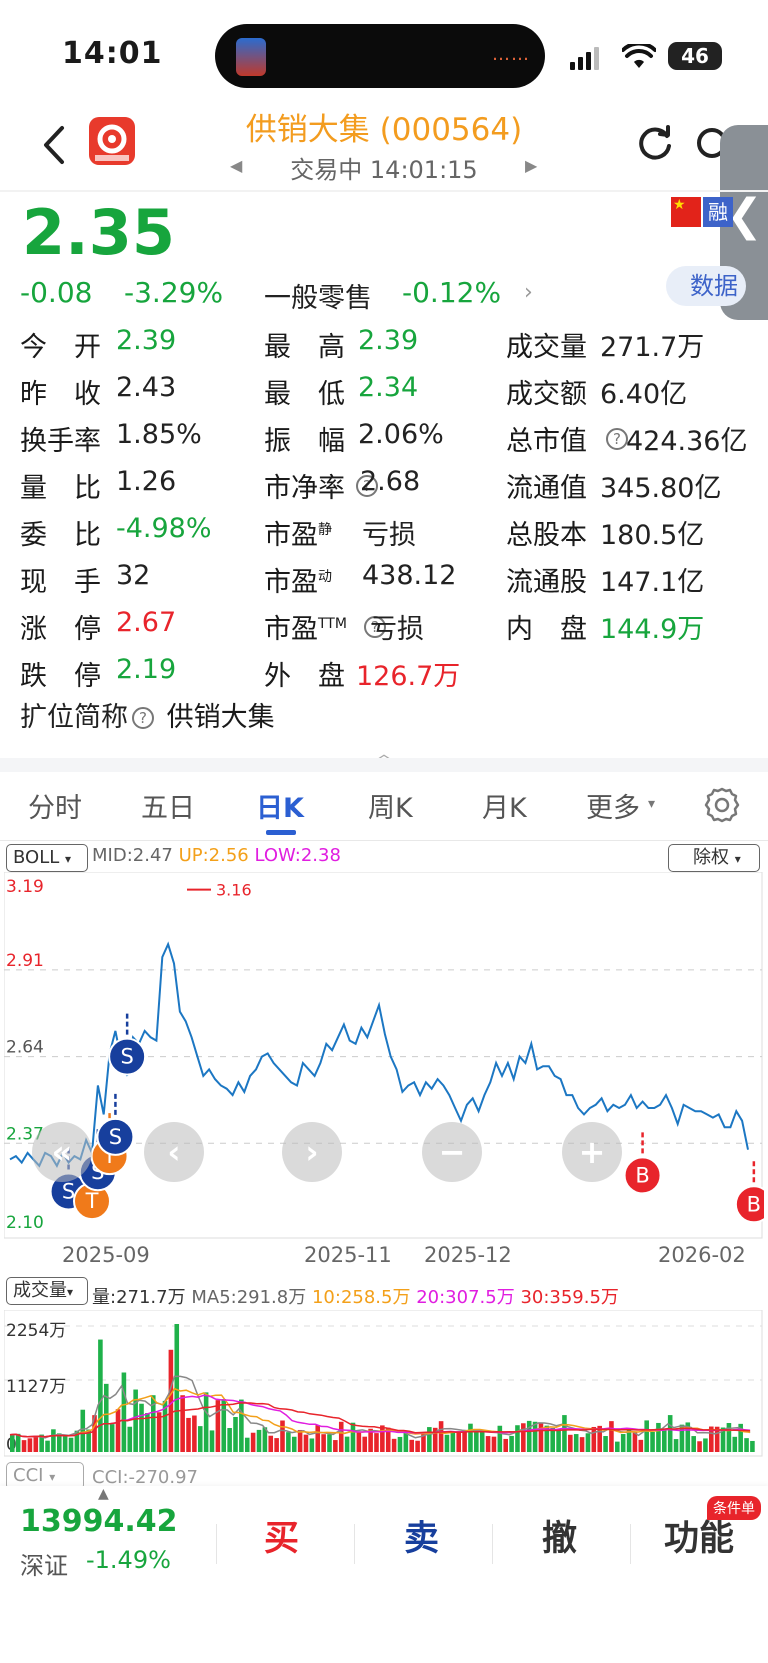  I want to click on industry-change: -0.12%, so click(451, 292).